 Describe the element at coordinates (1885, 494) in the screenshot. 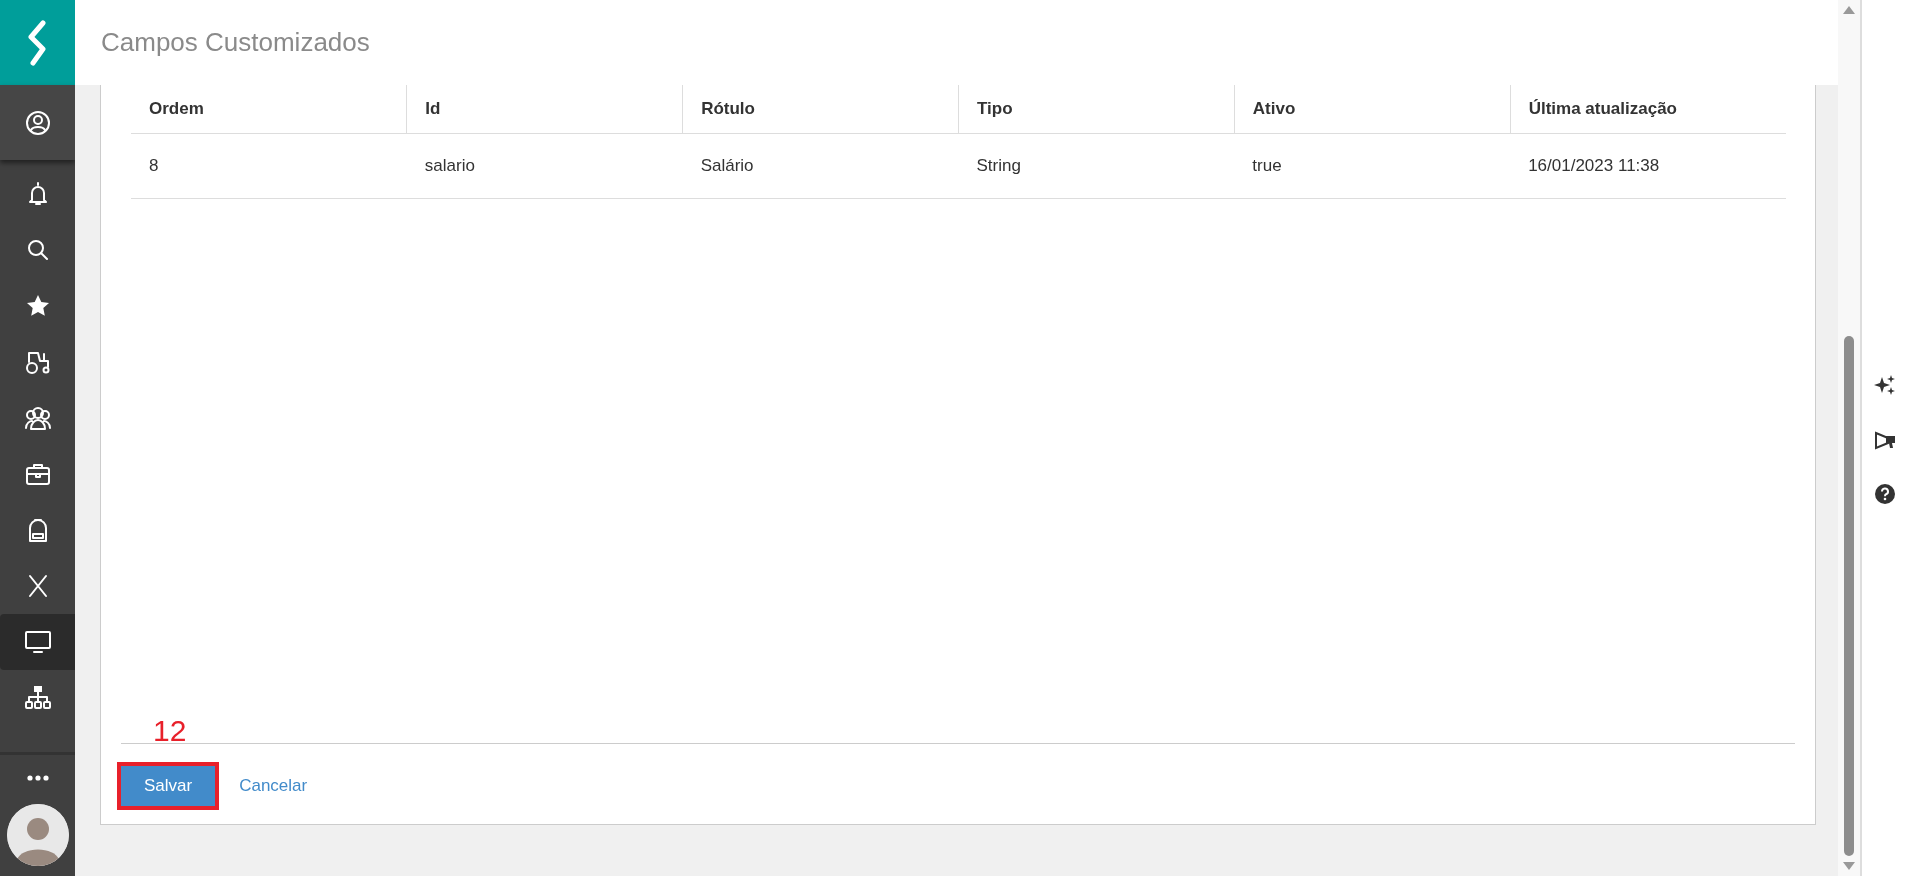

I see `help-icon` at that location.